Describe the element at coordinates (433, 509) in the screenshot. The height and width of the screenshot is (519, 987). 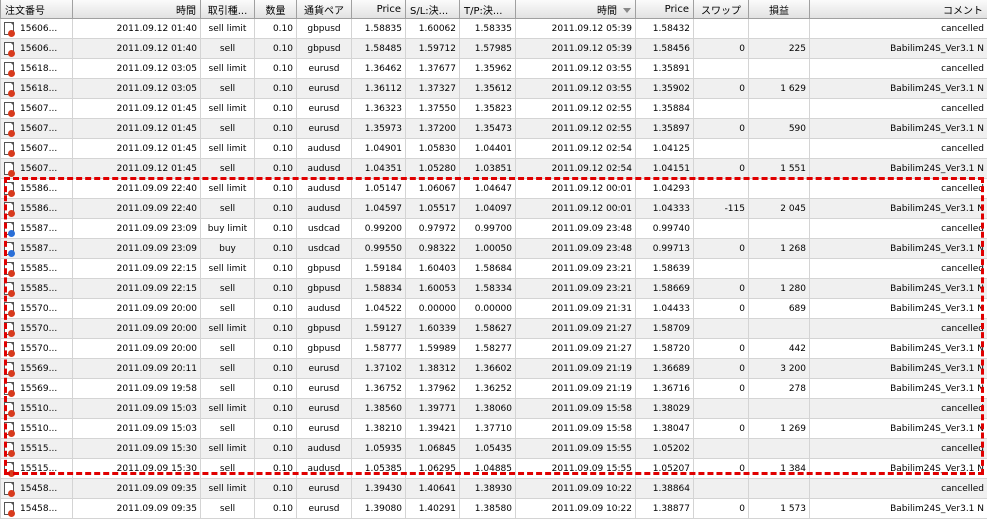
I see `cell-stop-loss: 1.40291` at that location.